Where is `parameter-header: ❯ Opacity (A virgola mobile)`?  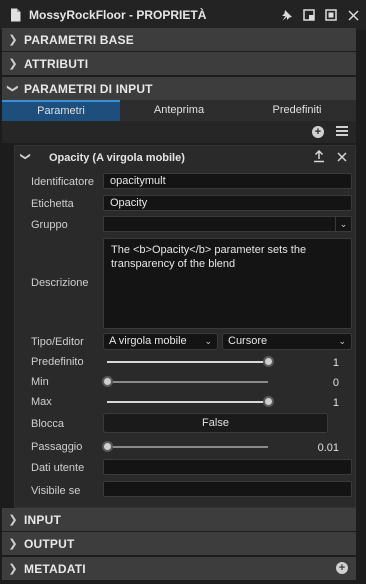 parameter-header: ❯ Opacity (A virgola mobile) is located at coordinates (185, 158).